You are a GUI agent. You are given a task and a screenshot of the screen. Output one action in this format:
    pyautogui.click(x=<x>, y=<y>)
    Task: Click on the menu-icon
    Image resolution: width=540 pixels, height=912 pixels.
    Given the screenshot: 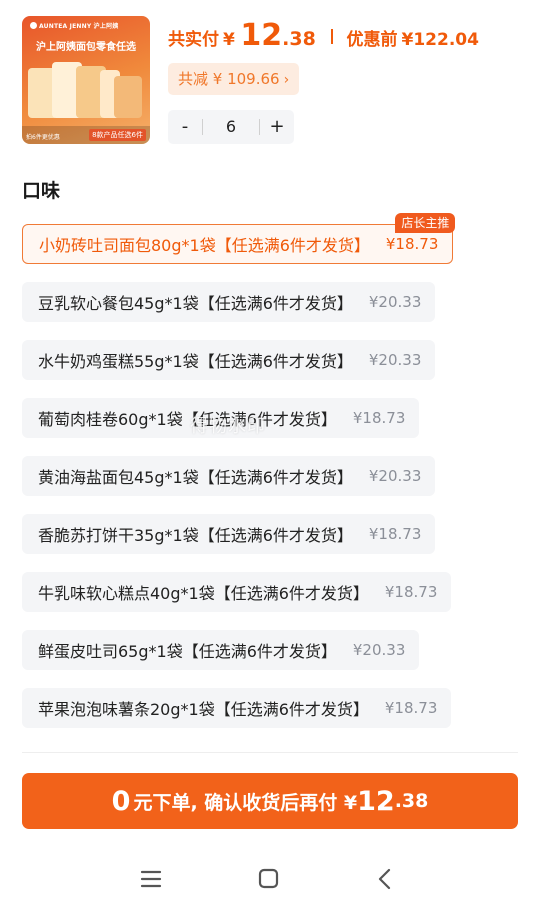 What is the action you would take?
    pyautogui.click(x=151, y=879)
    